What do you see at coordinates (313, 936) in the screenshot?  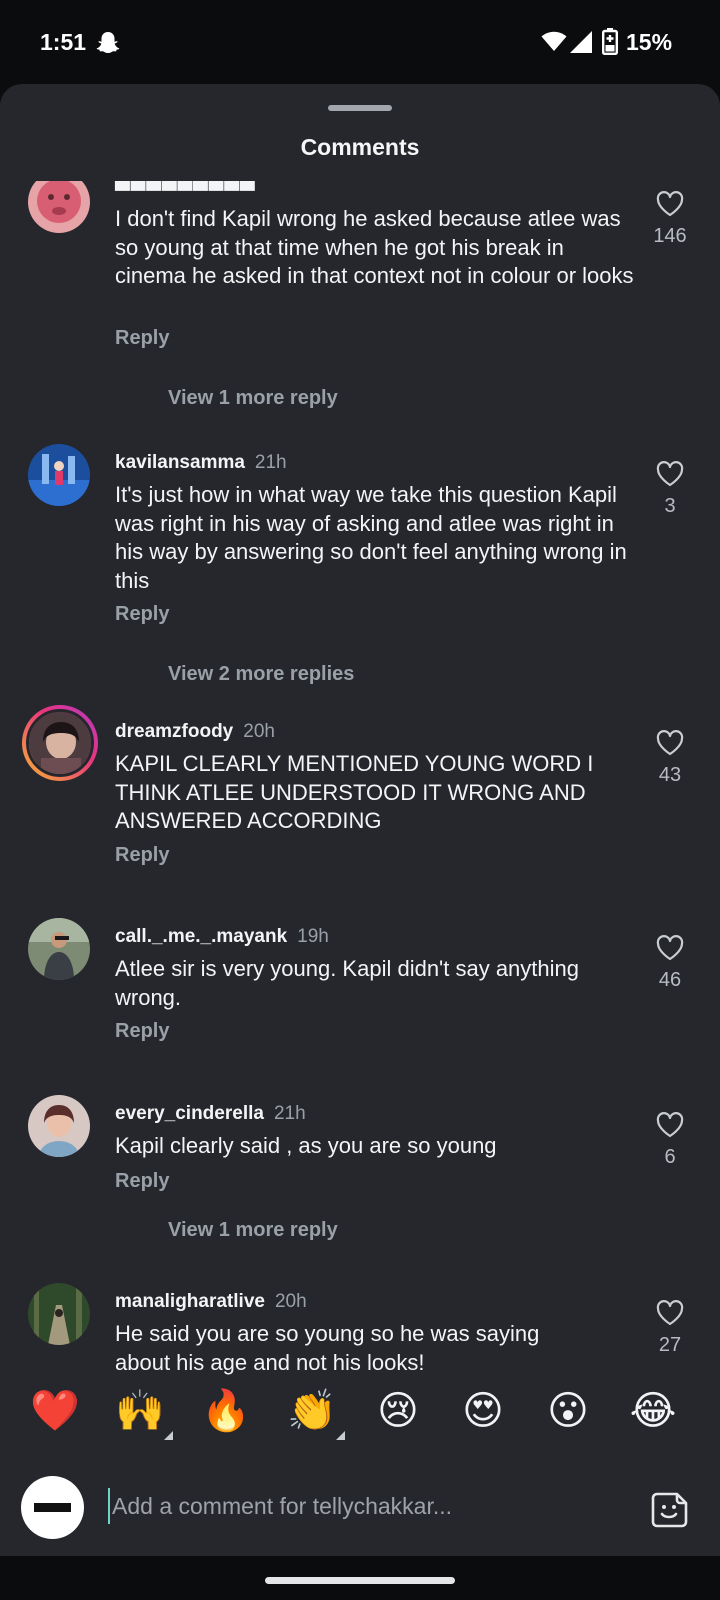 I see `comment-time: 19h` at bounding box center [313, 936].